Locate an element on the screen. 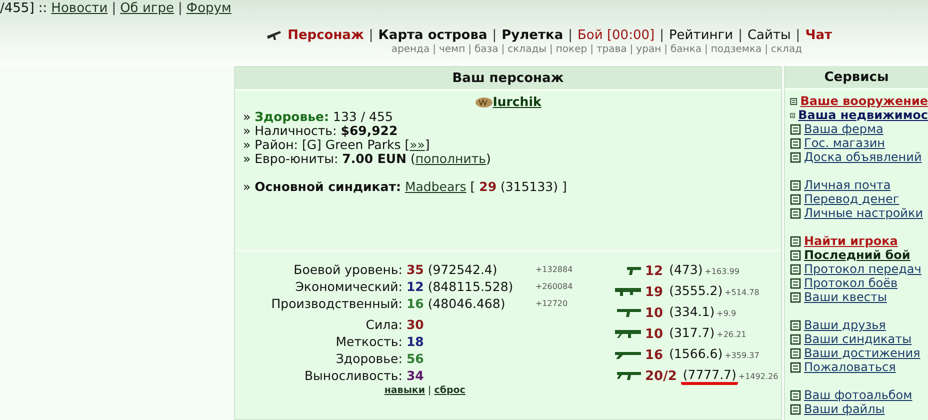  weapon-gain: +26.21 is located at coordinates (731, 334).